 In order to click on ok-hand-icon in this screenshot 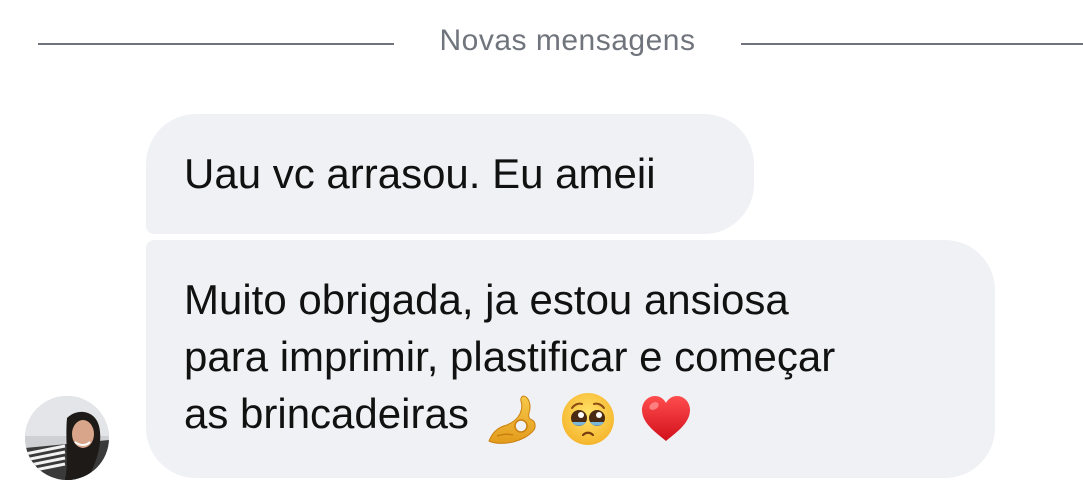, I will do `click(512, 419)`.